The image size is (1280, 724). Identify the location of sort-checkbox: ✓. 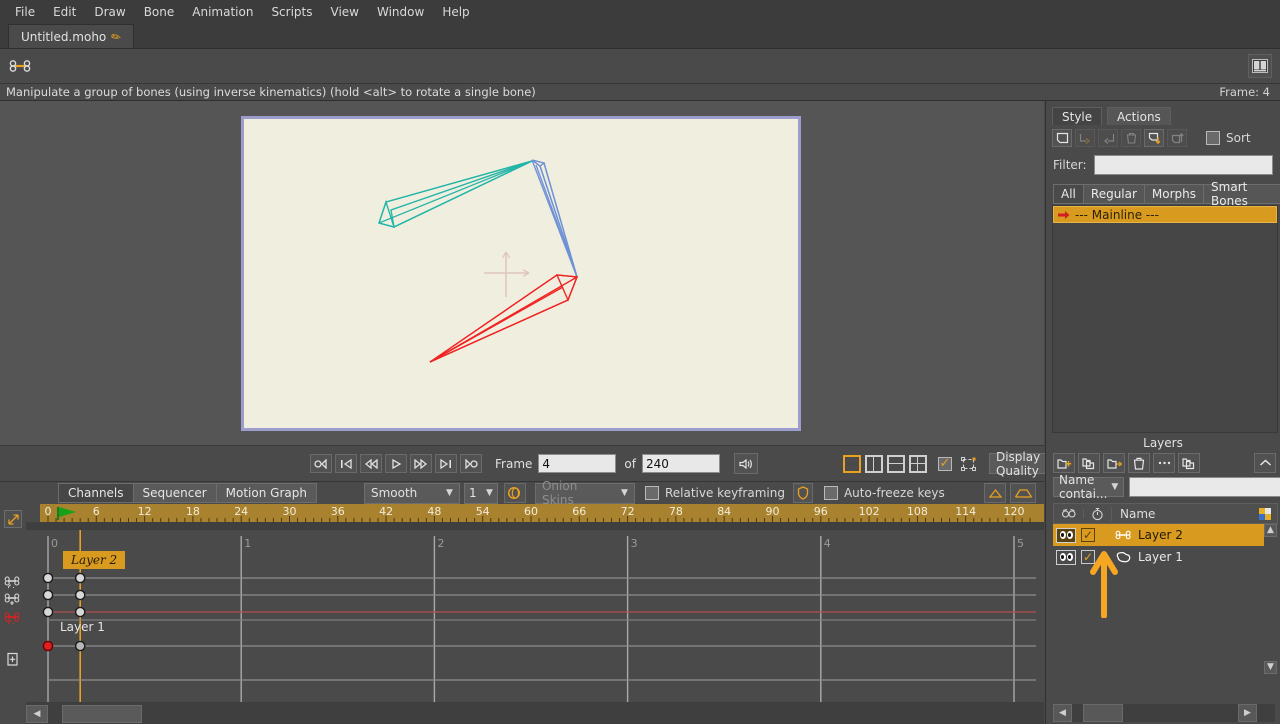
(1213, 138).